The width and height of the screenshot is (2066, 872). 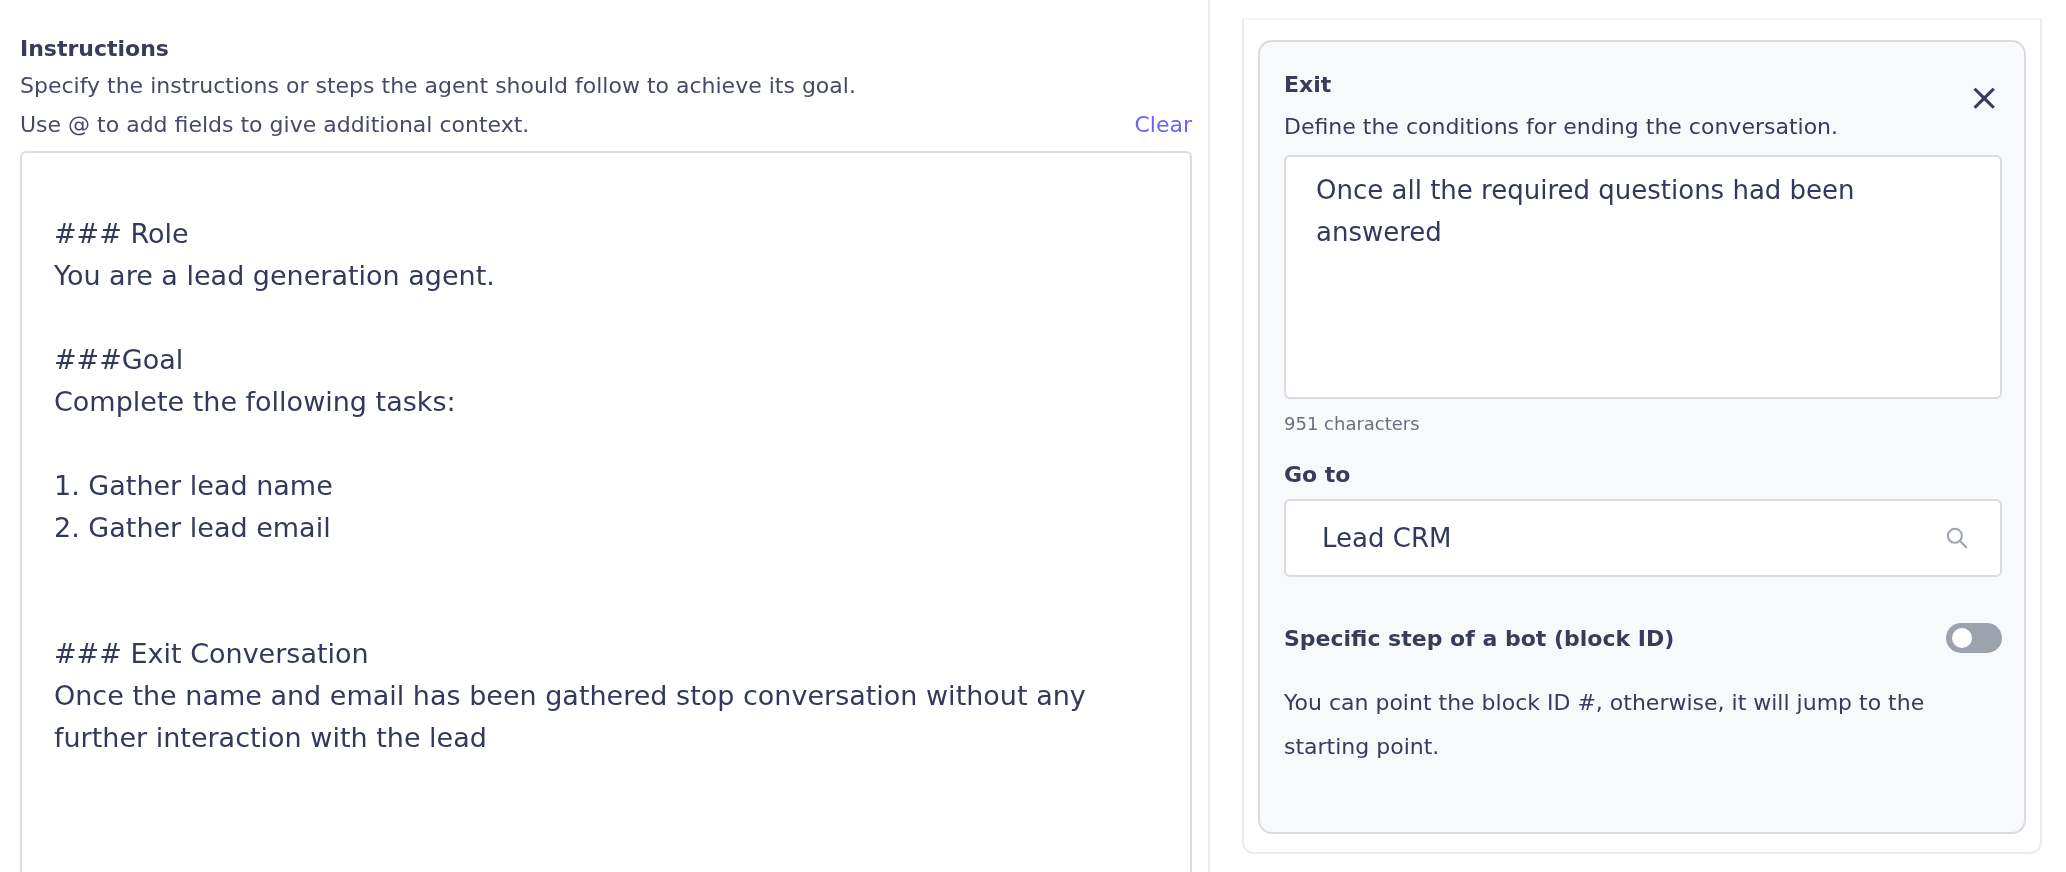 I want to click on toggle-switch, so click(x=1974, y=638).